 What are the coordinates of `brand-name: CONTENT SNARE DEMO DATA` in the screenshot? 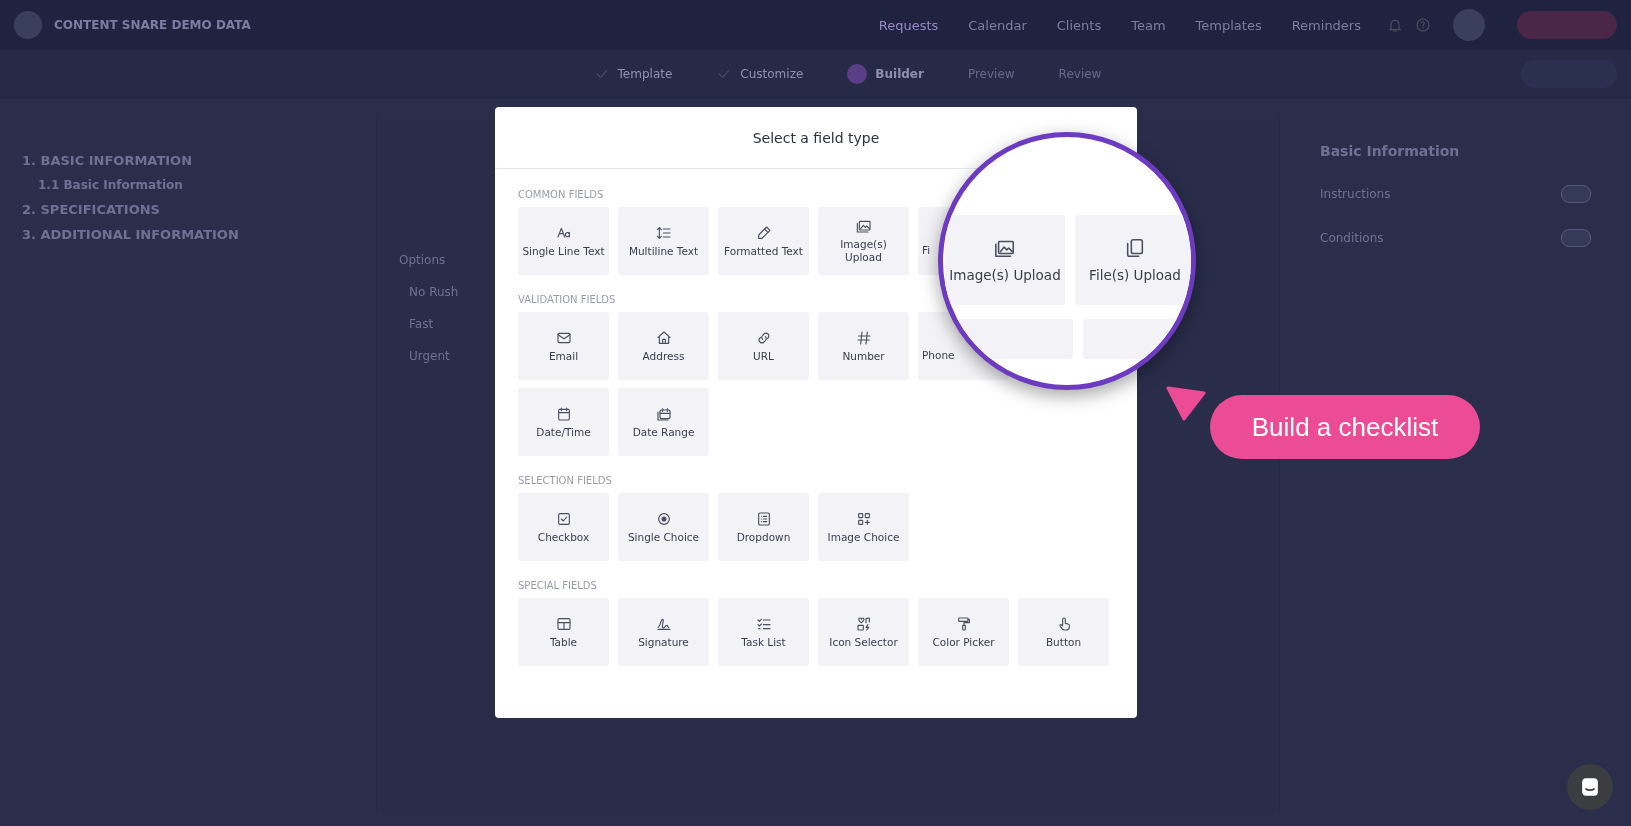 It's located at (153, 25).